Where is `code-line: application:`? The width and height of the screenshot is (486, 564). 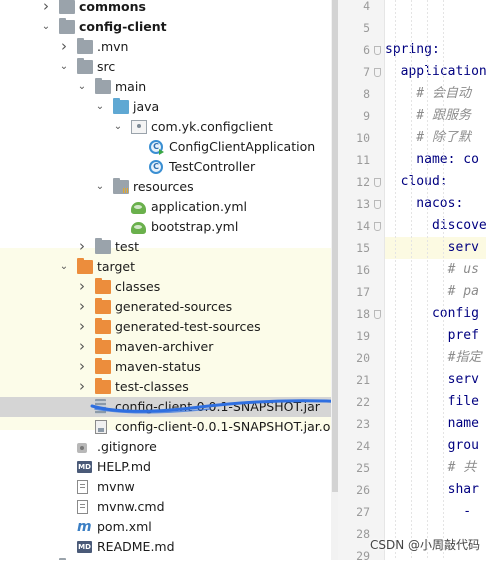
code-line: application: is located at coordinates (435, 72).